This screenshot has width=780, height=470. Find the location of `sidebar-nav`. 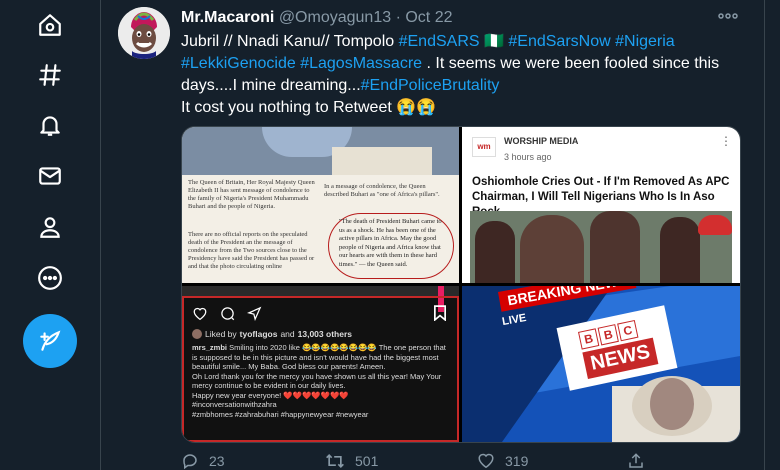

sidebar-nav is located at coordinates (50, 235).